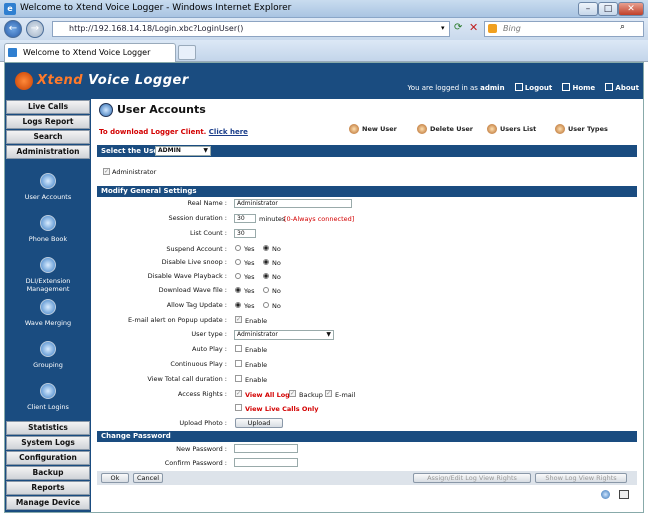 This screenshot has width=648, height=513. What do you see at coordinates (196, 249) in the screenshot?
I see `suspend-account-label: Suspend Account :` at bounding box center [196, 249].